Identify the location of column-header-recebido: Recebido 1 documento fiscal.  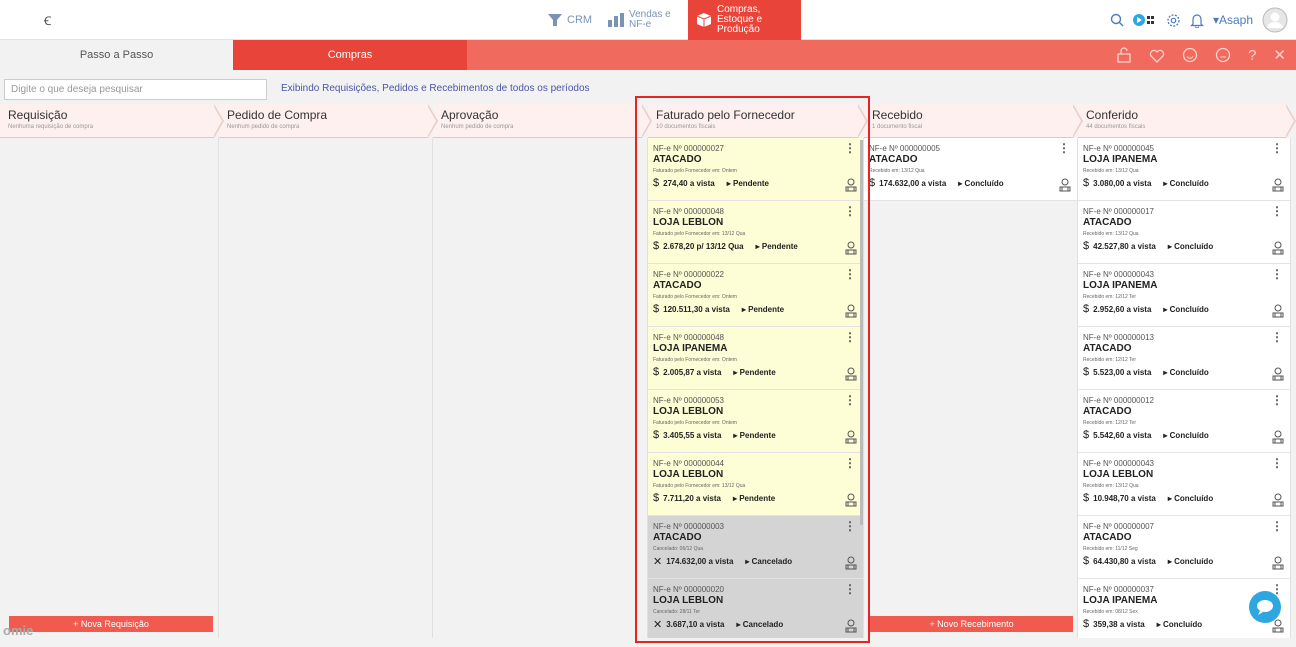
(973, 121).